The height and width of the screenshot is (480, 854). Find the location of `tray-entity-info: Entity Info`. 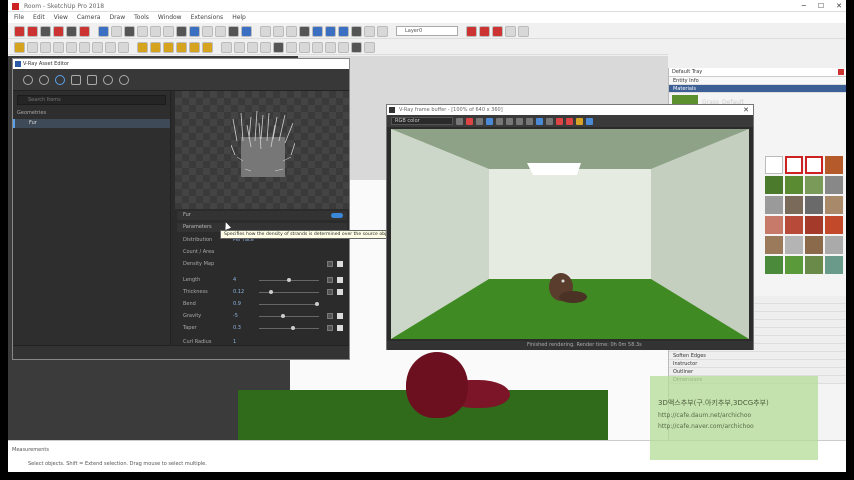

tray-entity-info: Entity Info is located at coordinates (757, 81).